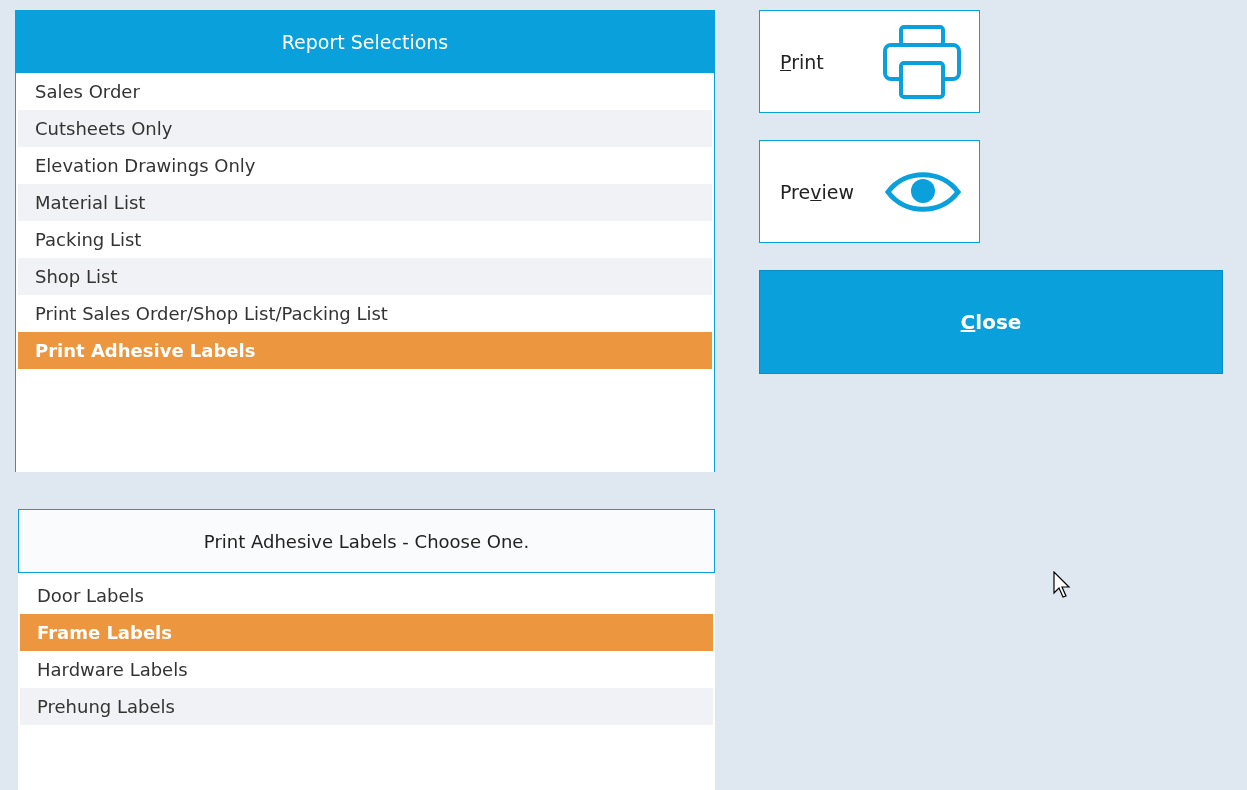 The height and width of the screenshot is (790, 1247). What do you see at coordinates (365, 276) in the screenshot?
I see `list-item: Shop List` at bounding box center [365, 276].